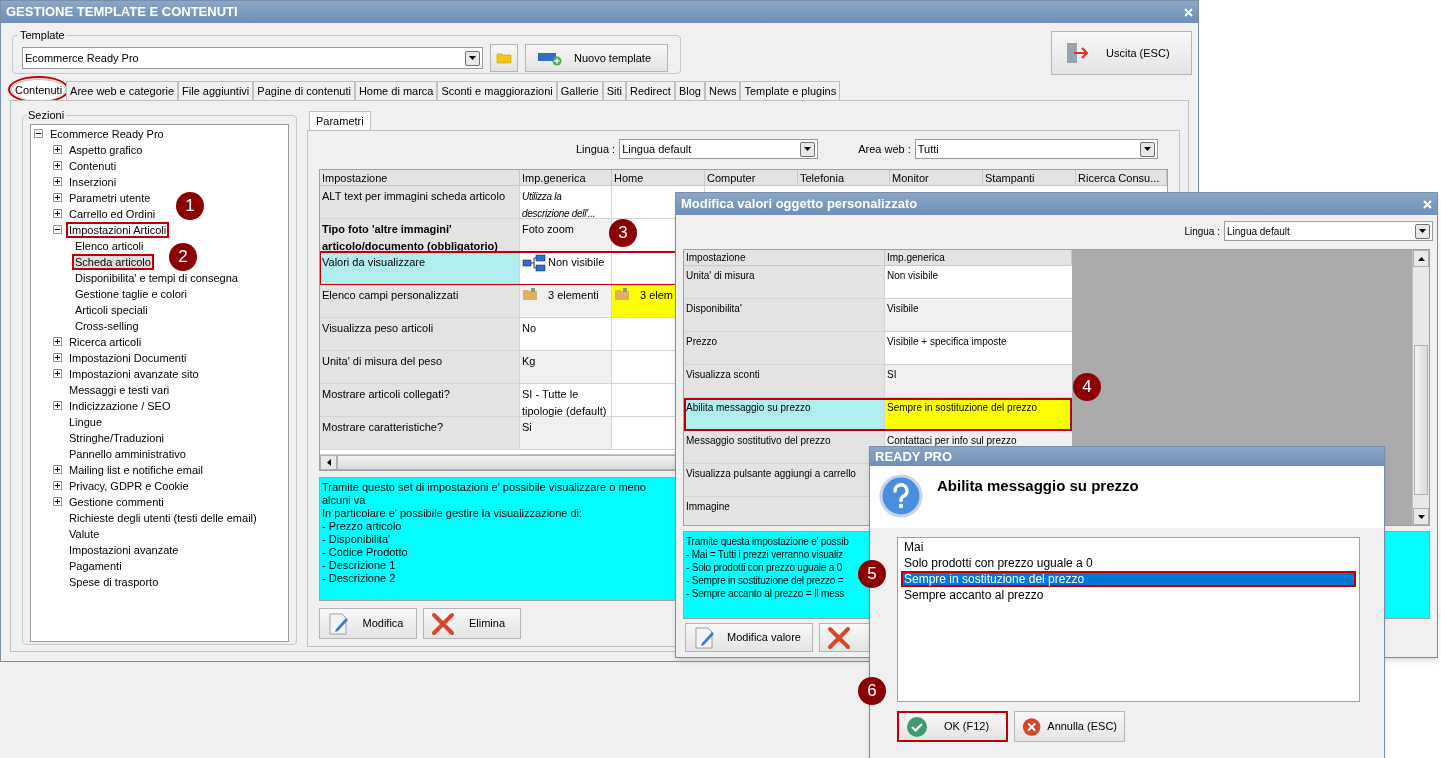 This screenshot has width=1441, height=758. I want to click on setting-name: Visualizza pulsante aggiungi a carrello, so click(771, 473).